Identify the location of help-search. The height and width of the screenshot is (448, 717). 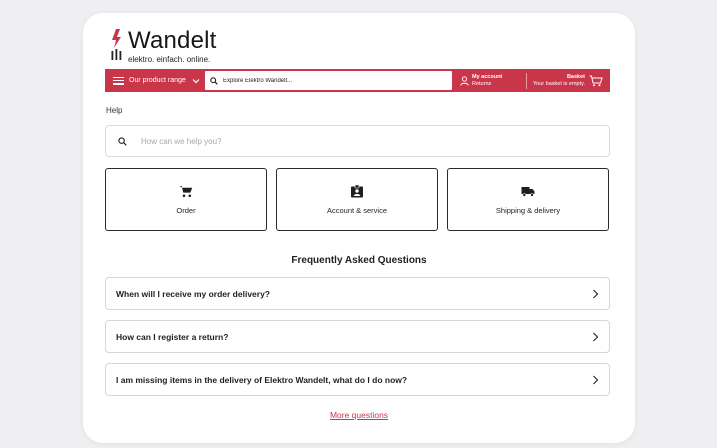
(357, 141).